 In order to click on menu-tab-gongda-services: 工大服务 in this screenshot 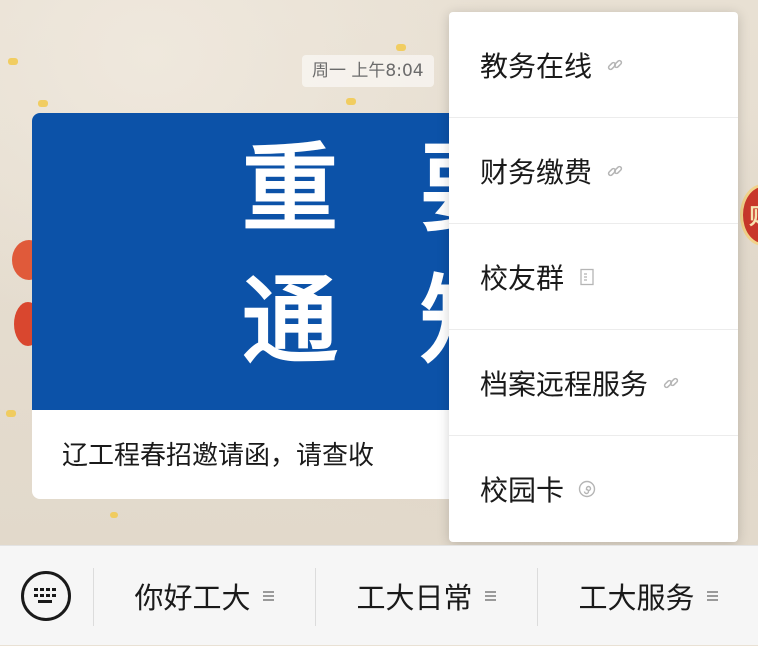, I will do `click(648, 596)`.